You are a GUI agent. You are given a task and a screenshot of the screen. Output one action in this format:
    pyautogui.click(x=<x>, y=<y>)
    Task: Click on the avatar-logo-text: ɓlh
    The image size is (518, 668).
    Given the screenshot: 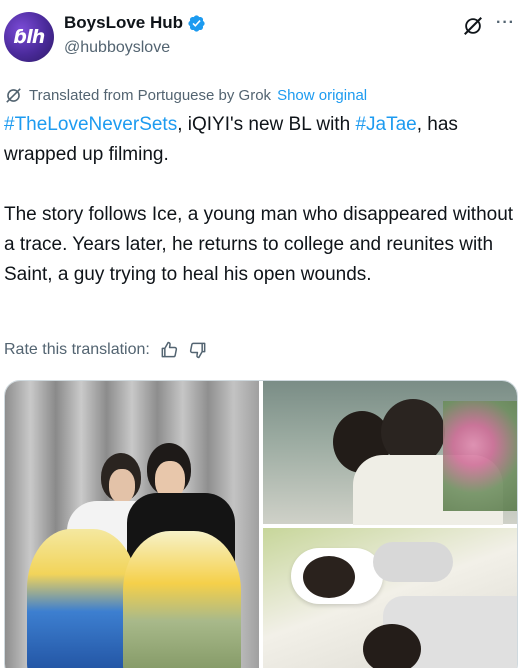 What is the action you would take?
    pyautogui.click(x=29, y=37)
    